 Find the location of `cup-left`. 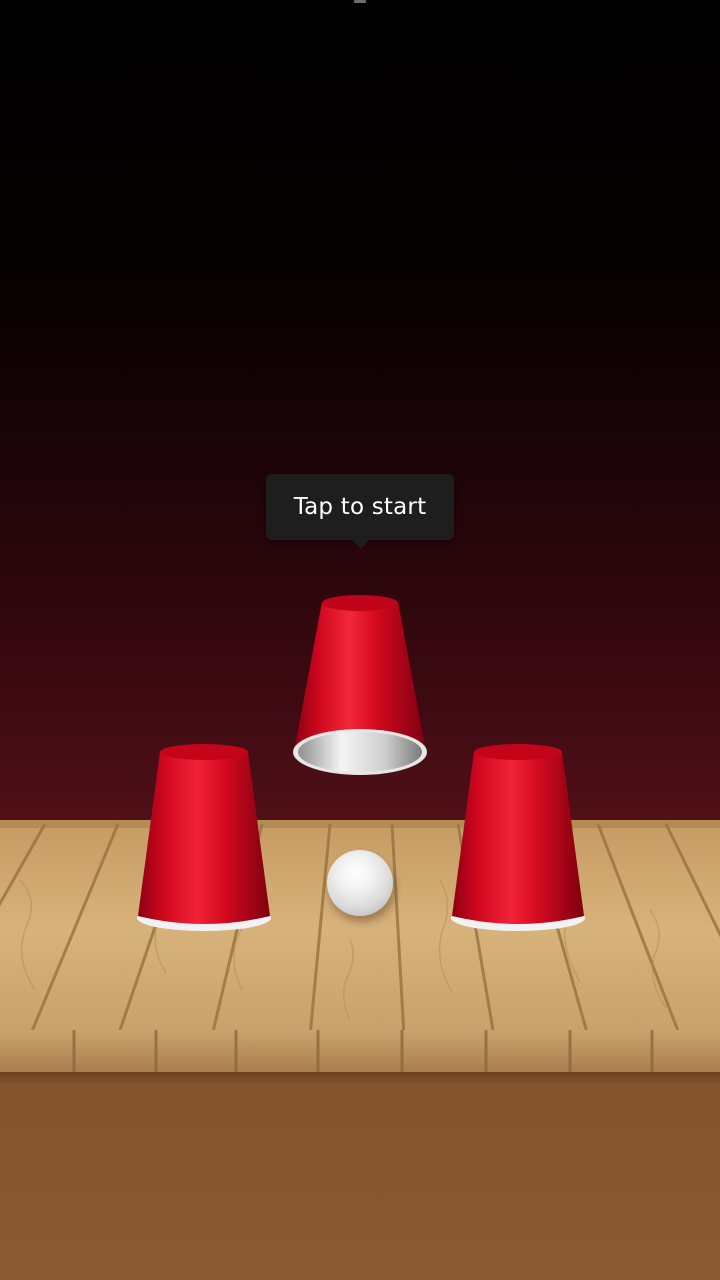

cup-left is located at coordinates (204, 838).